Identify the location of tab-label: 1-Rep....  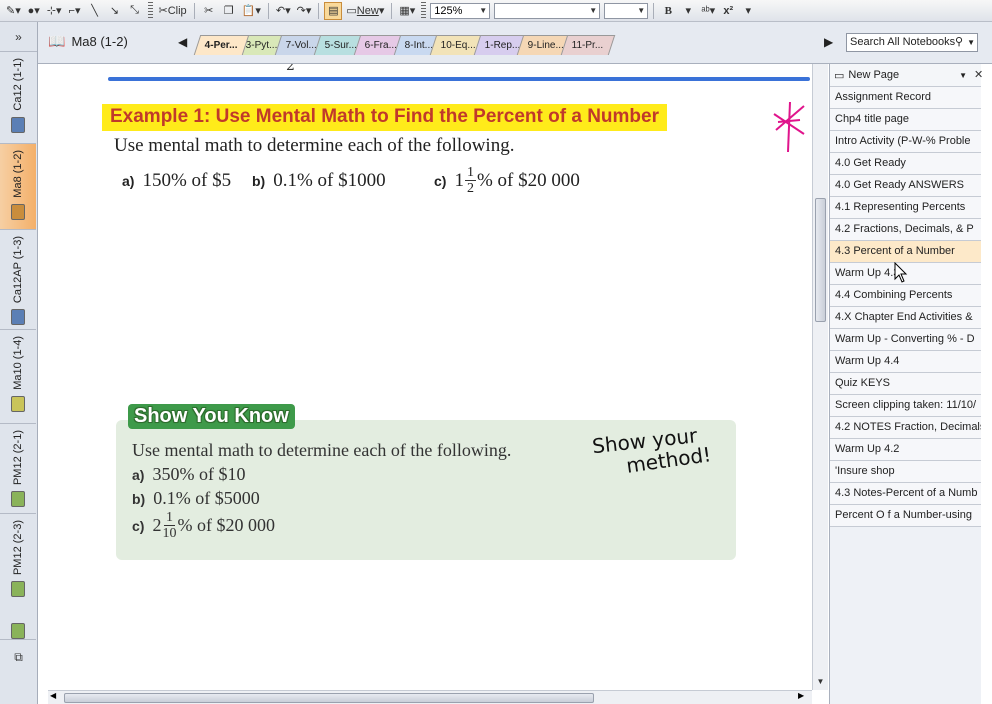
(502, 45).